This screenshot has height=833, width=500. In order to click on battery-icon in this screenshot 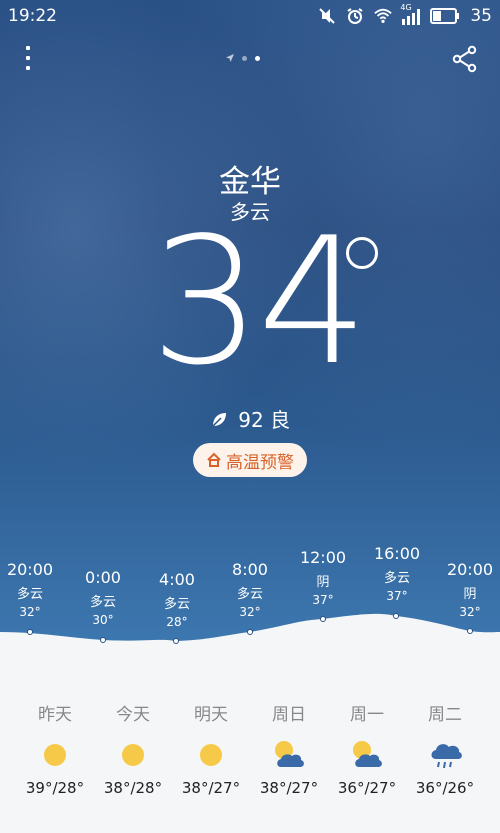, I will do `click(445, 16)`.